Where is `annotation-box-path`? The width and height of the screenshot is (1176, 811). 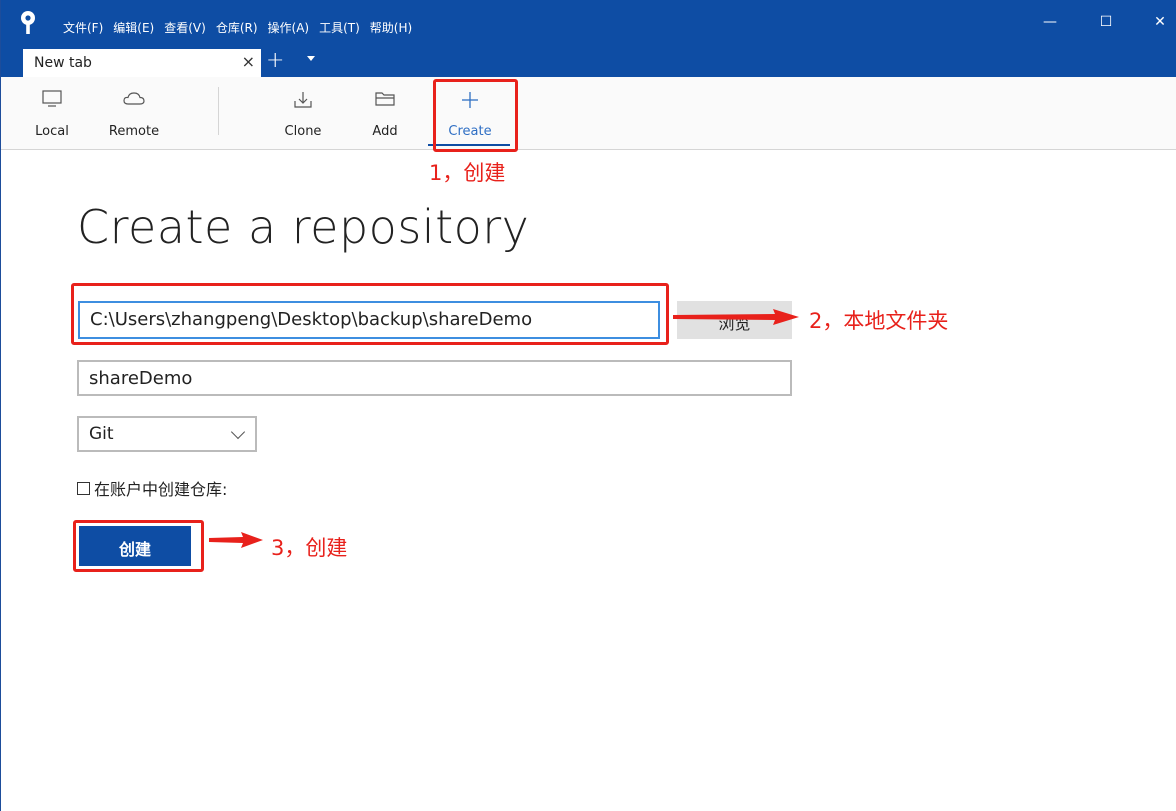
annotation-box-path is located at coordinates (370, 314).